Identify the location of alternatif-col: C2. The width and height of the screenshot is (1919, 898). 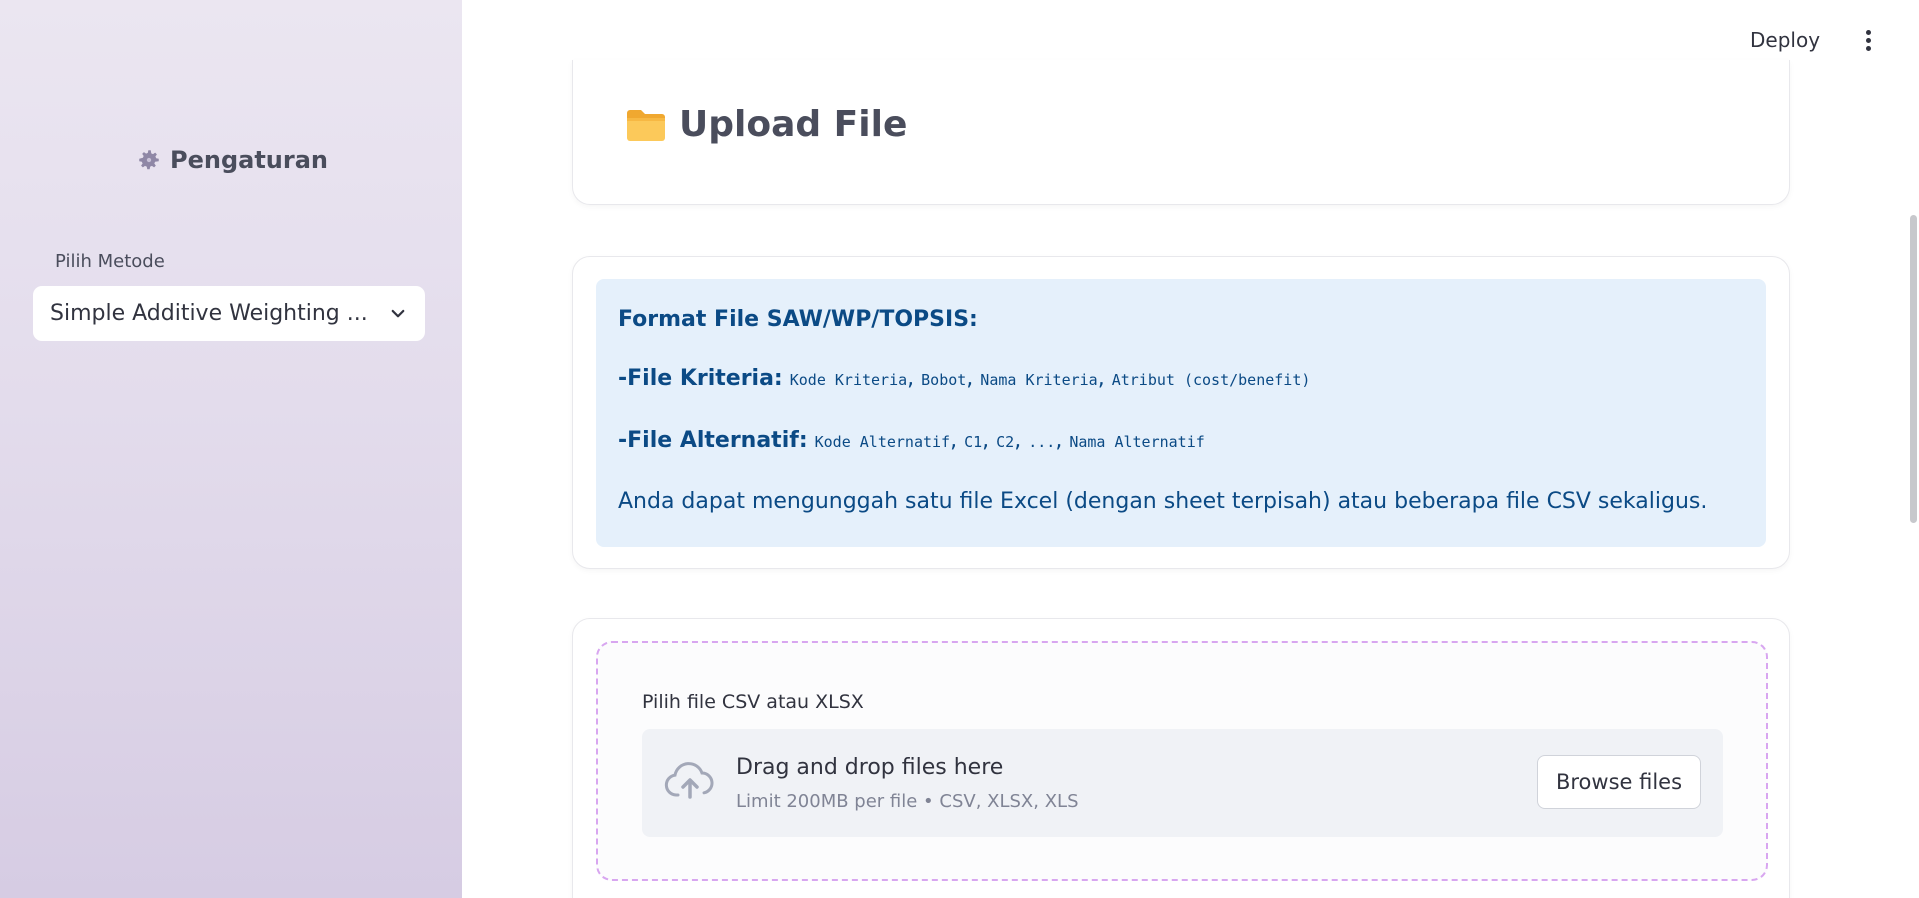
(1005, 442).